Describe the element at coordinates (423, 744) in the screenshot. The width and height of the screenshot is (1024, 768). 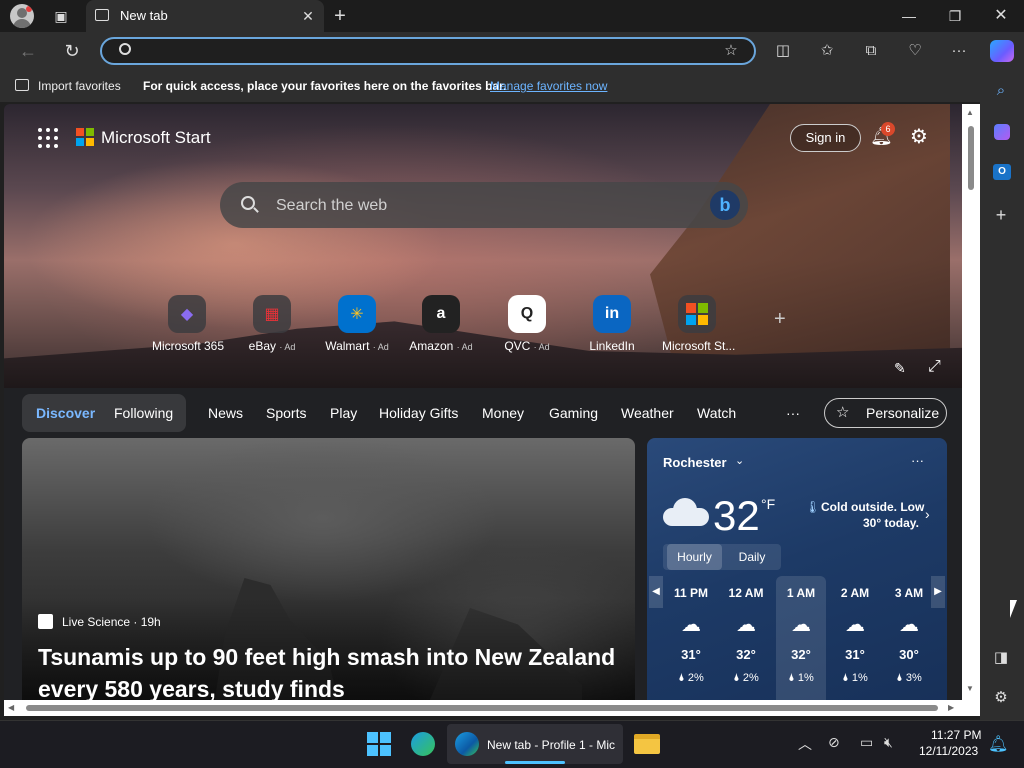
I see `edge-beta-icon` at that location.